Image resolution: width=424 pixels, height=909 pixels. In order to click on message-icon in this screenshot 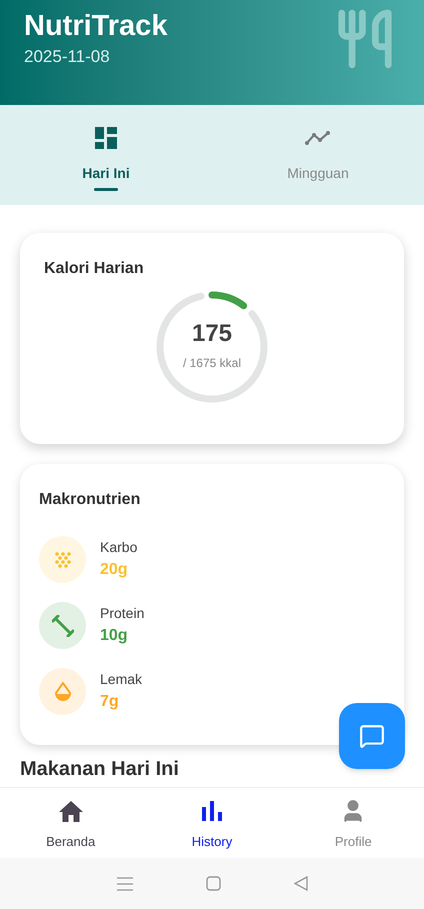, I will do `click(372, 736)`.